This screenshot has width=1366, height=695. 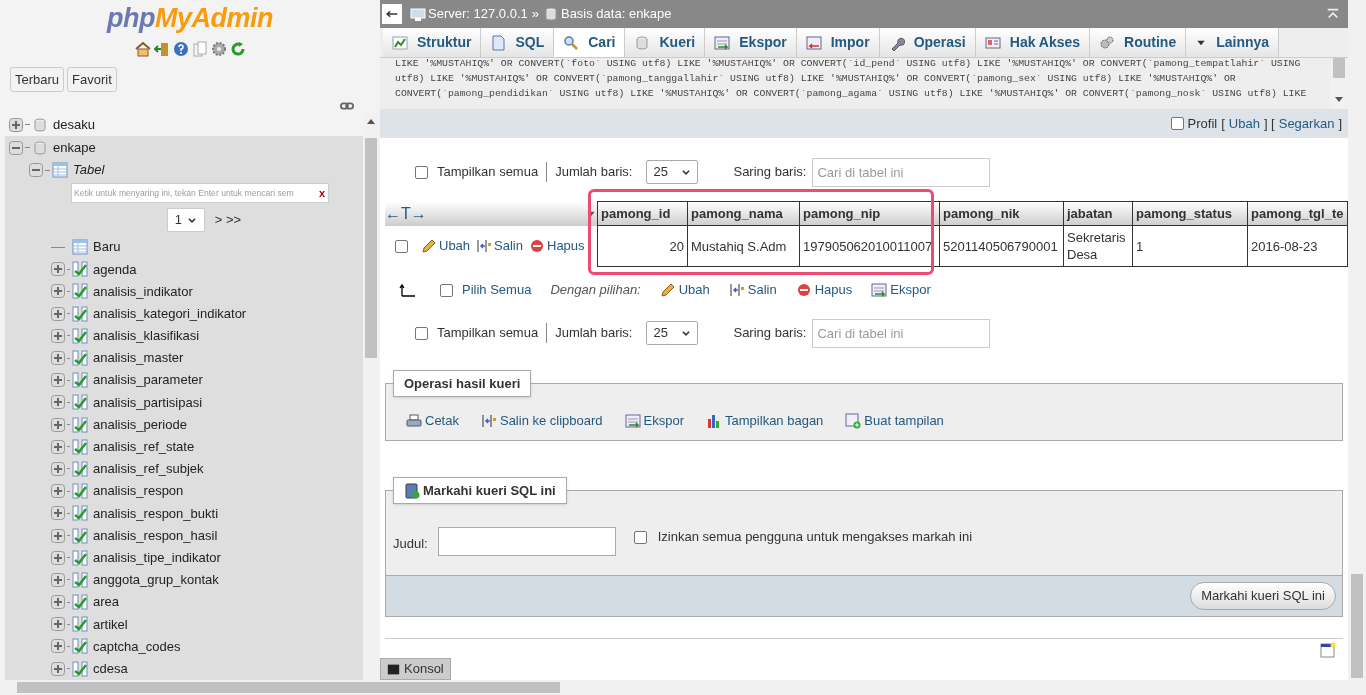 I want to click on bookmark-button: Markahi kueri SQL ini, so click(x=1263, y=596).